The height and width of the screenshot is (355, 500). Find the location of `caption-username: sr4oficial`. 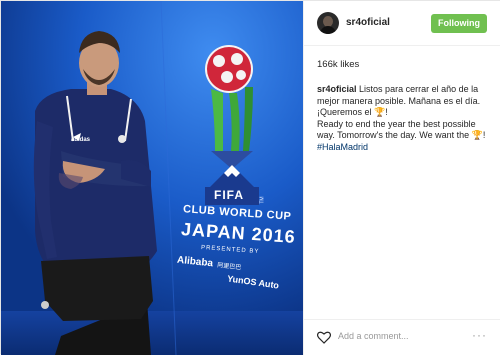

caption-username: sr4oficial is located at coordinates (337, 89).